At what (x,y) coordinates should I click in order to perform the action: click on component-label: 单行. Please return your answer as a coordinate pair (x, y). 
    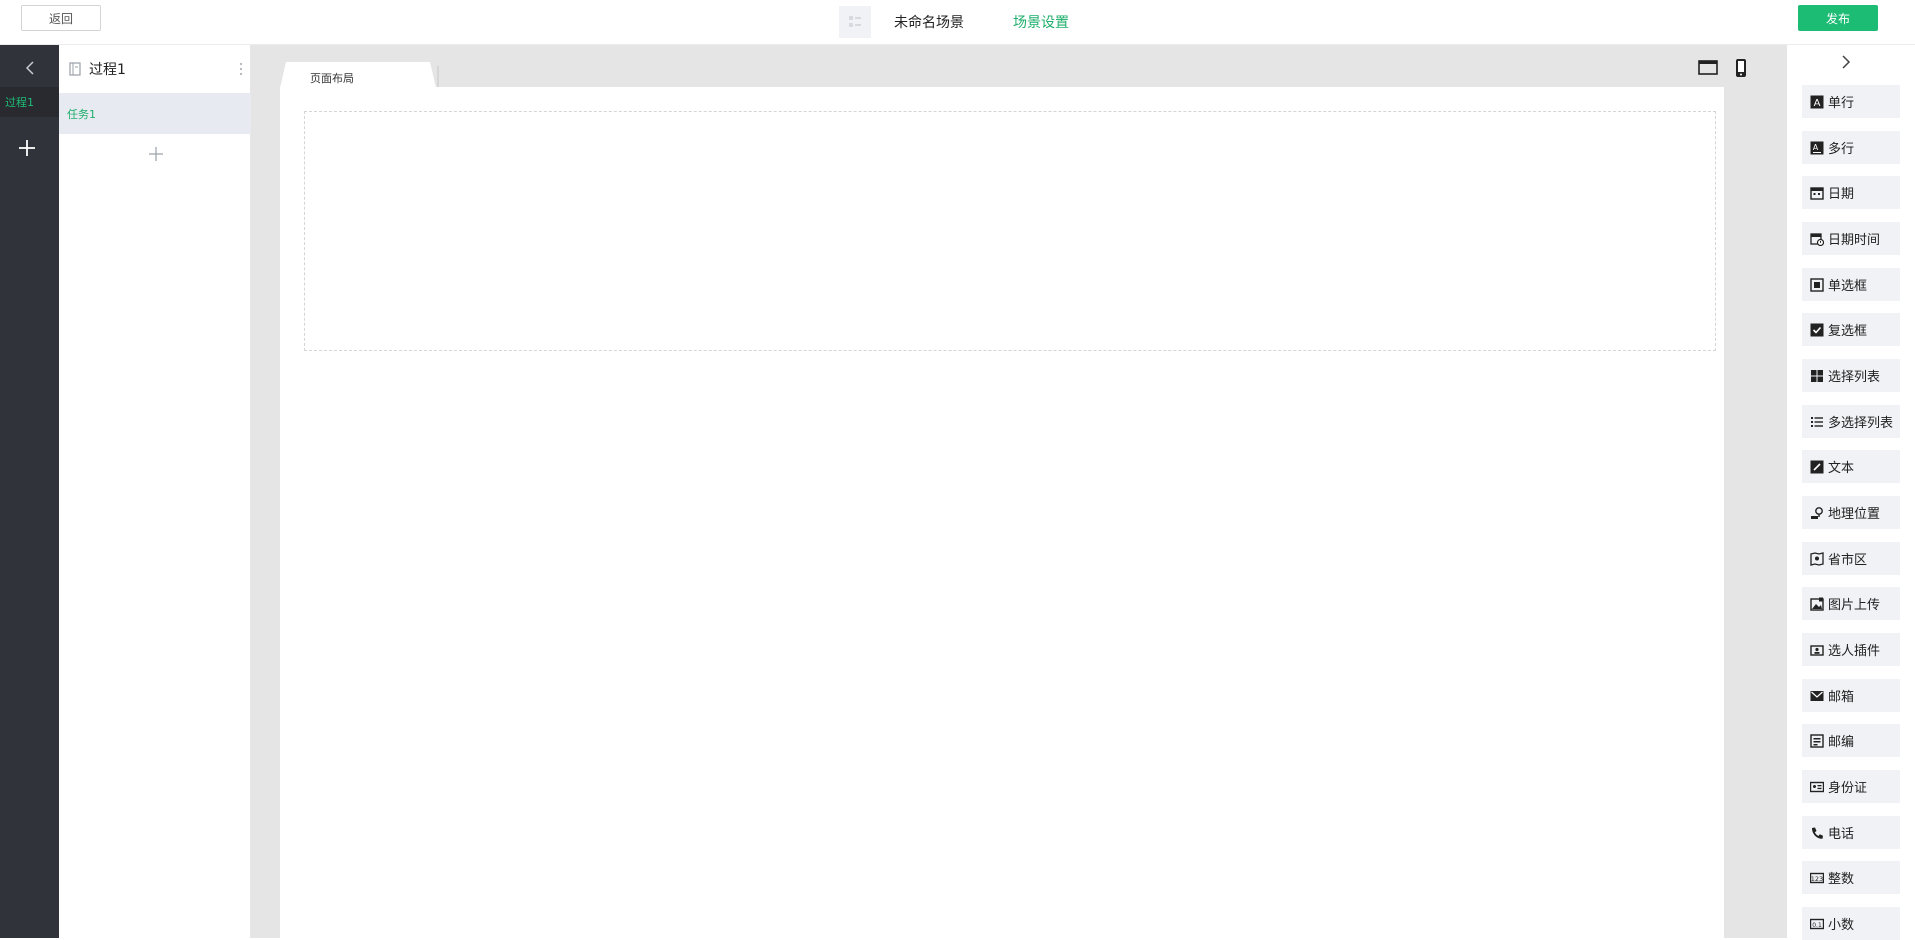
    Looking at the image, I should click on (1841, 103).